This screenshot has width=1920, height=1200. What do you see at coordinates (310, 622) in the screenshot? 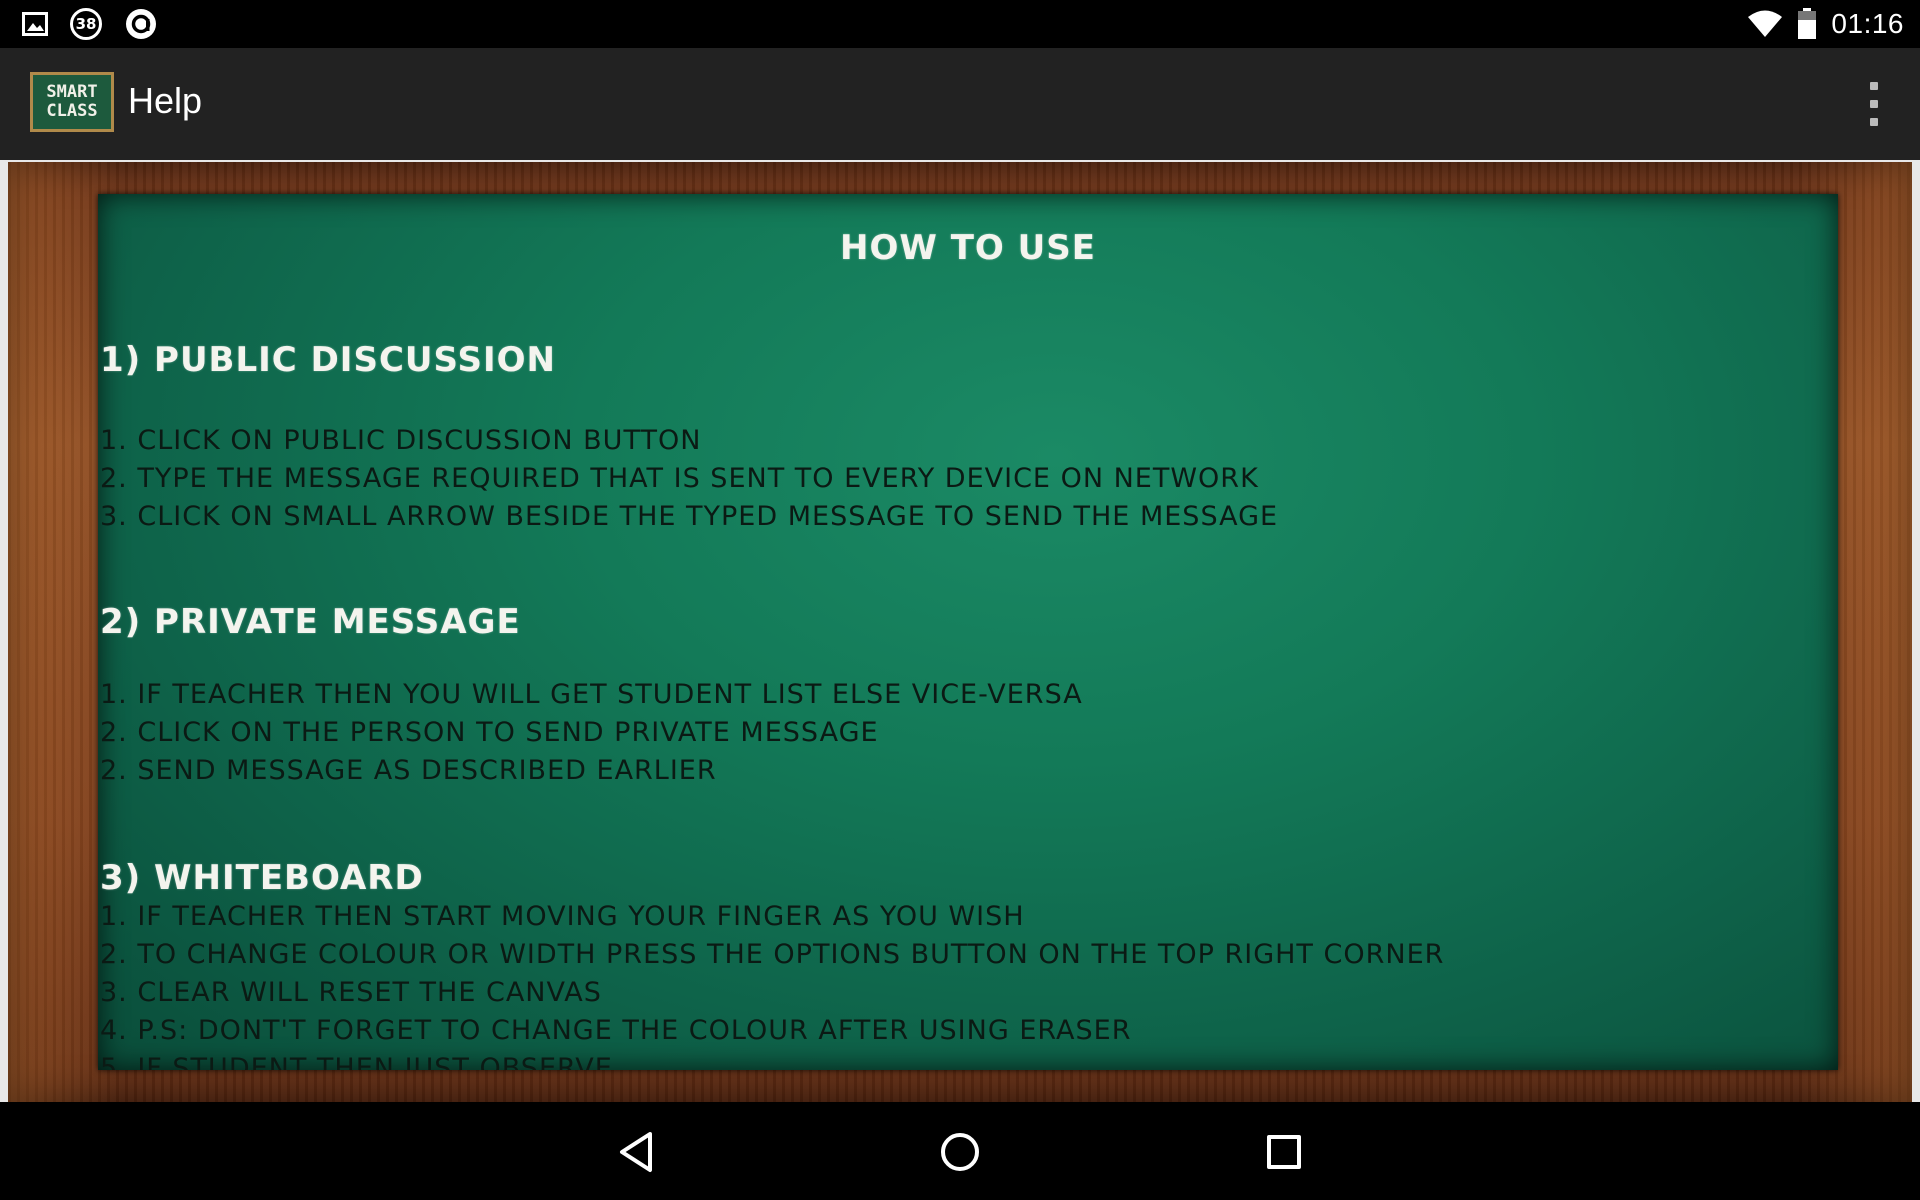
I see `section-heading-private-message: 2) PRIVATE MESSAGE` at bounding box center [310, 622].